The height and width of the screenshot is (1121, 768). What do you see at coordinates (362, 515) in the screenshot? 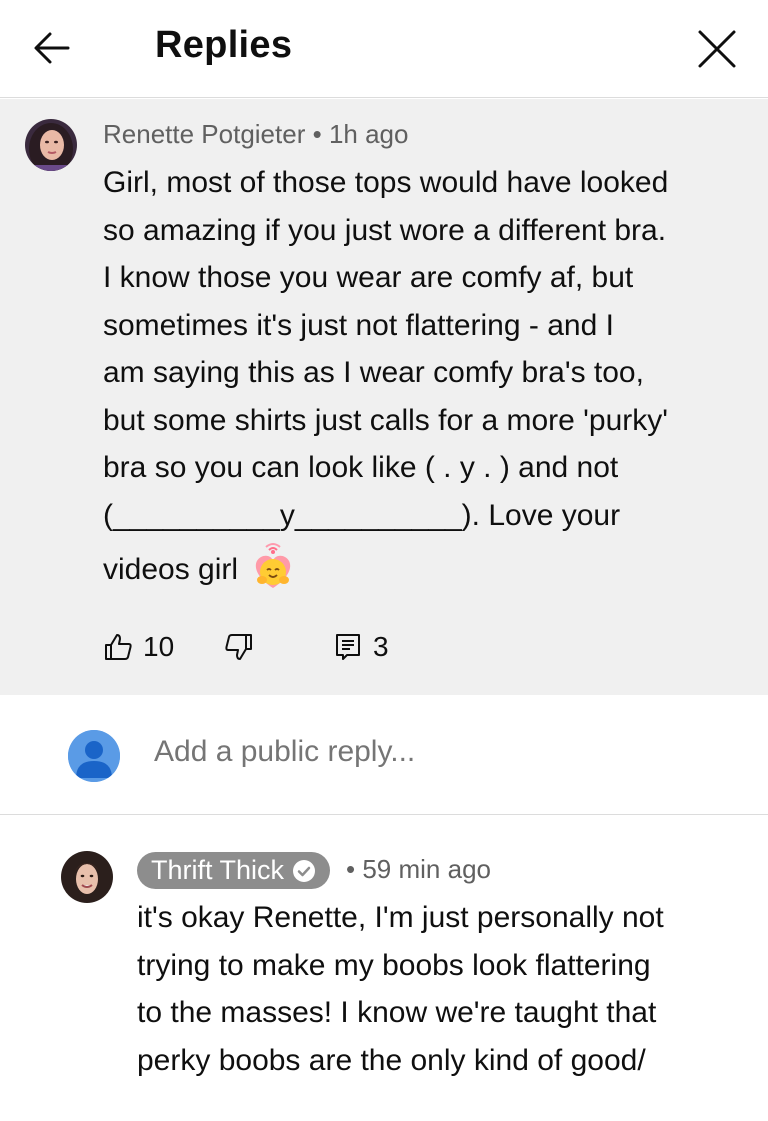
I see `comment-line: (__________y__________). Love your` at bounding box center [362, 515].